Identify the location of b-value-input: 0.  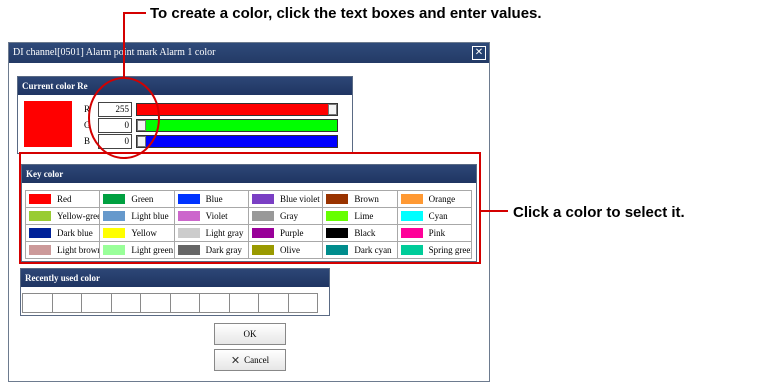
(115, 141).